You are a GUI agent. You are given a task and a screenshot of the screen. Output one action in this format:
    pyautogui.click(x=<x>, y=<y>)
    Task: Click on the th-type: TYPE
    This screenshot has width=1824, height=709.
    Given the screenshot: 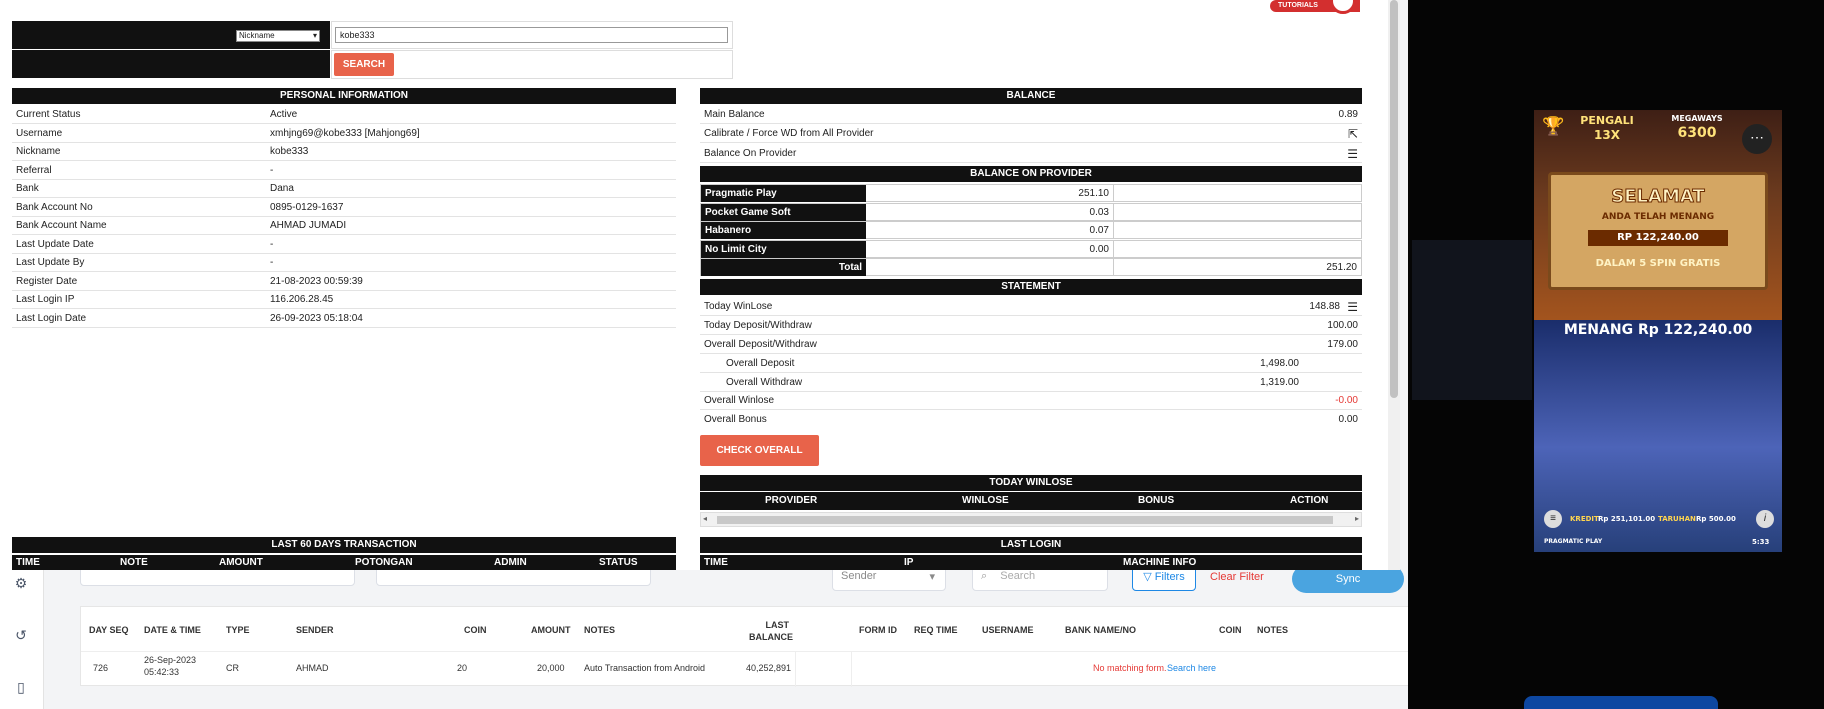 What is the action you would take?
    pyautogui.click(x=238, y=630)
    